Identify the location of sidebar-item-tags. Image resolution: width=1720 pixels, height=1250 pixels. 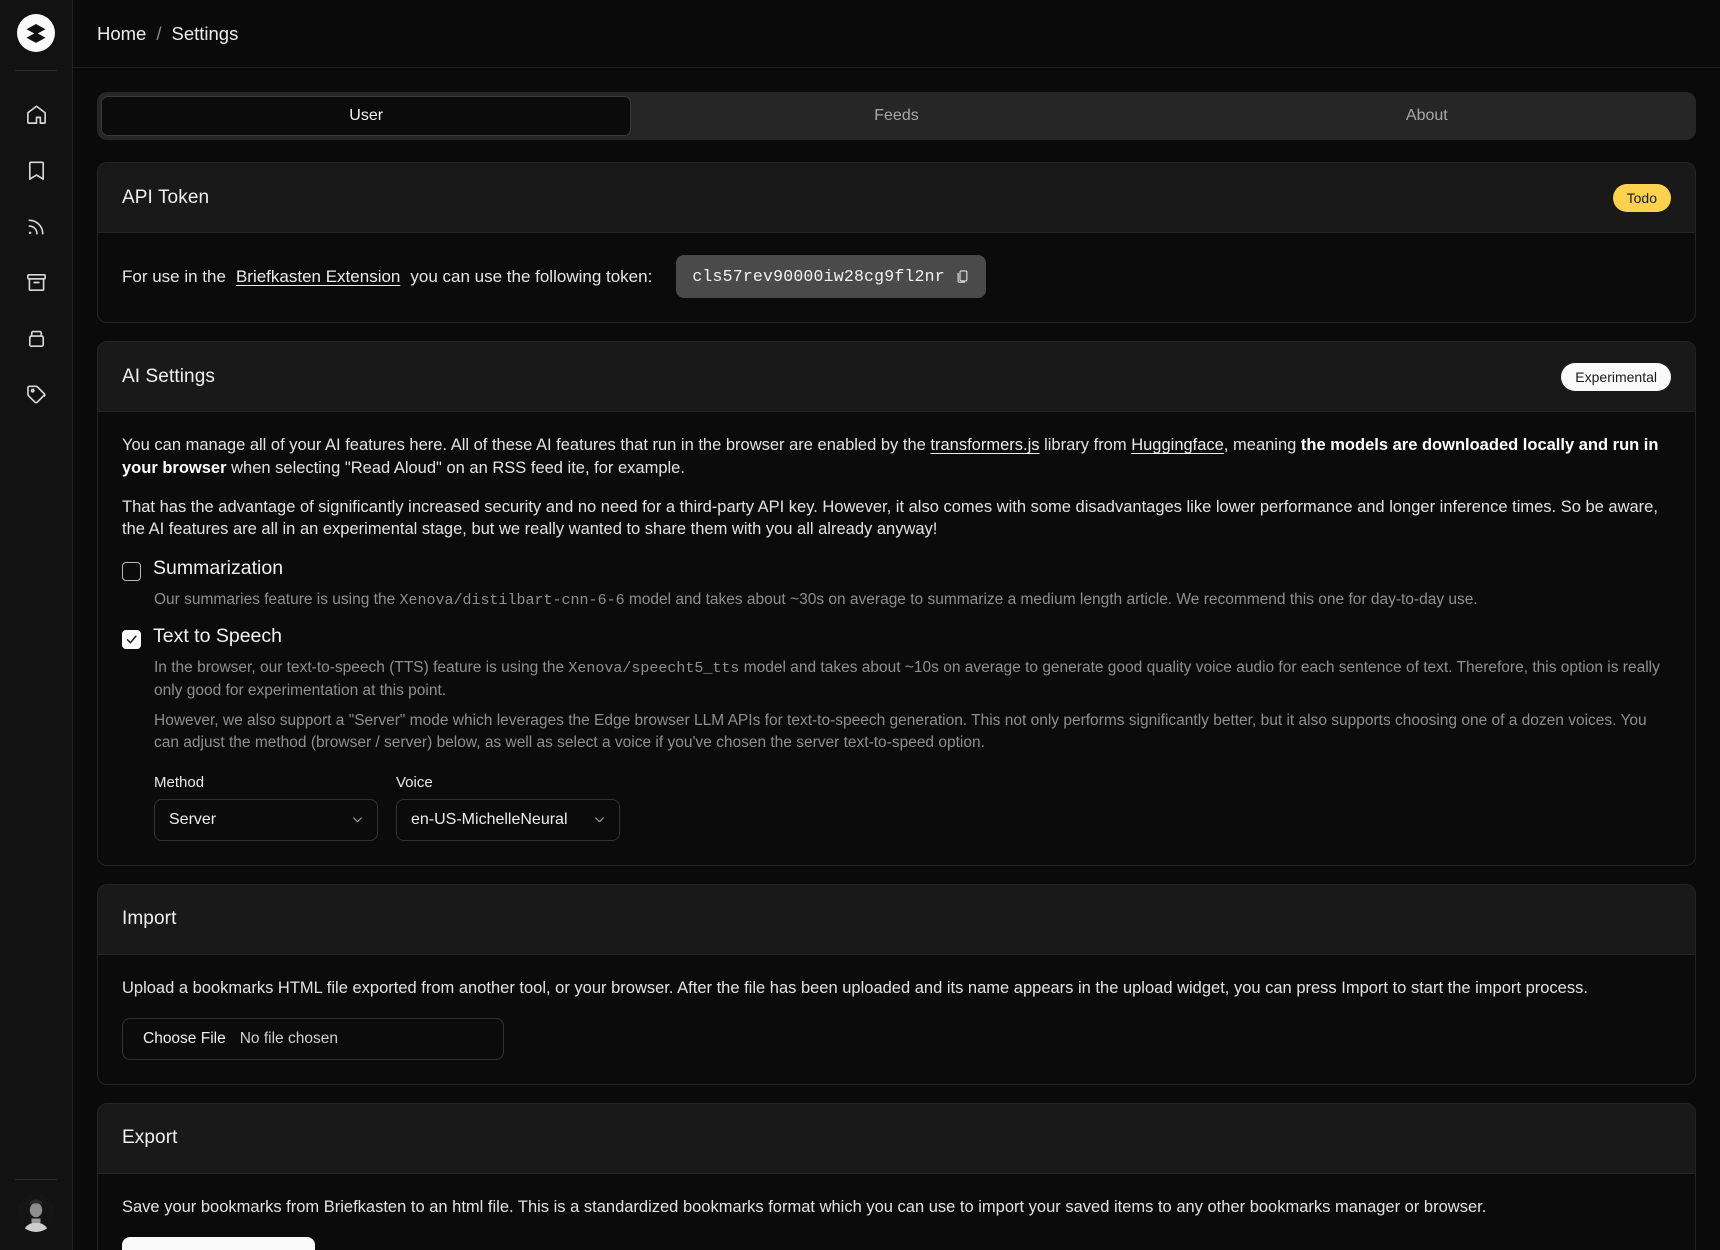
(36, 394).